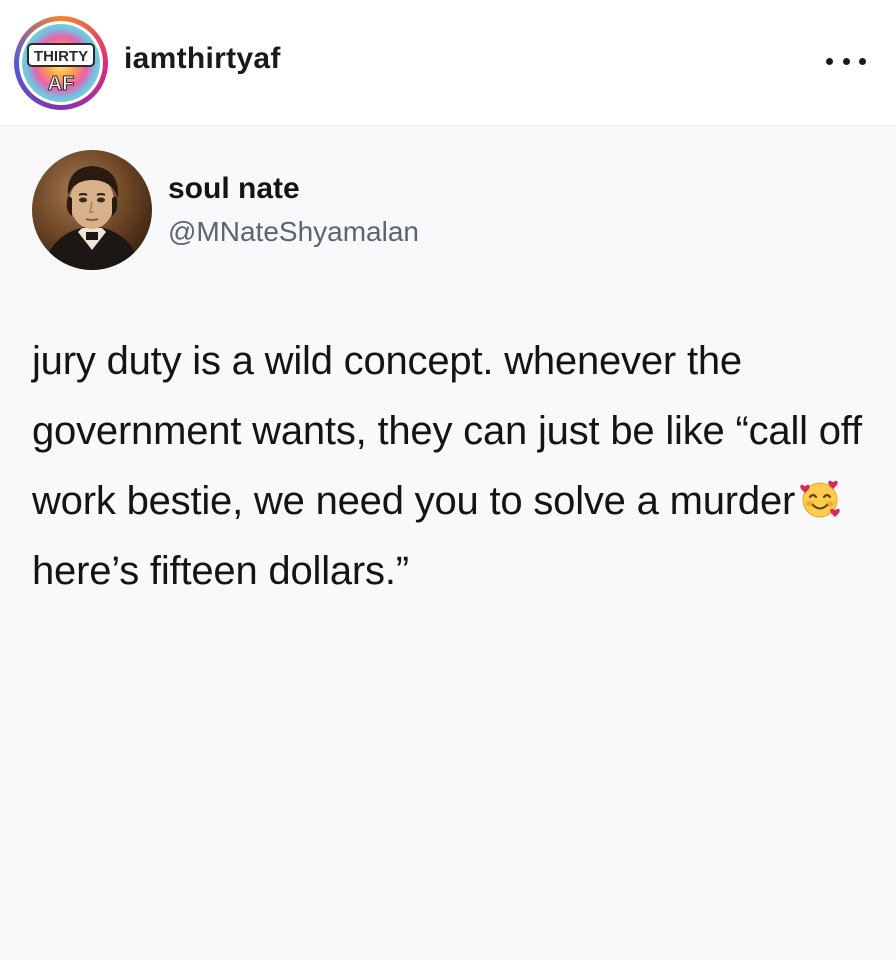  What do you see at coordinates (234, 188) in the screenshot?
I see `tweet-display-name: soul nate` at bounding box center [234, 188].